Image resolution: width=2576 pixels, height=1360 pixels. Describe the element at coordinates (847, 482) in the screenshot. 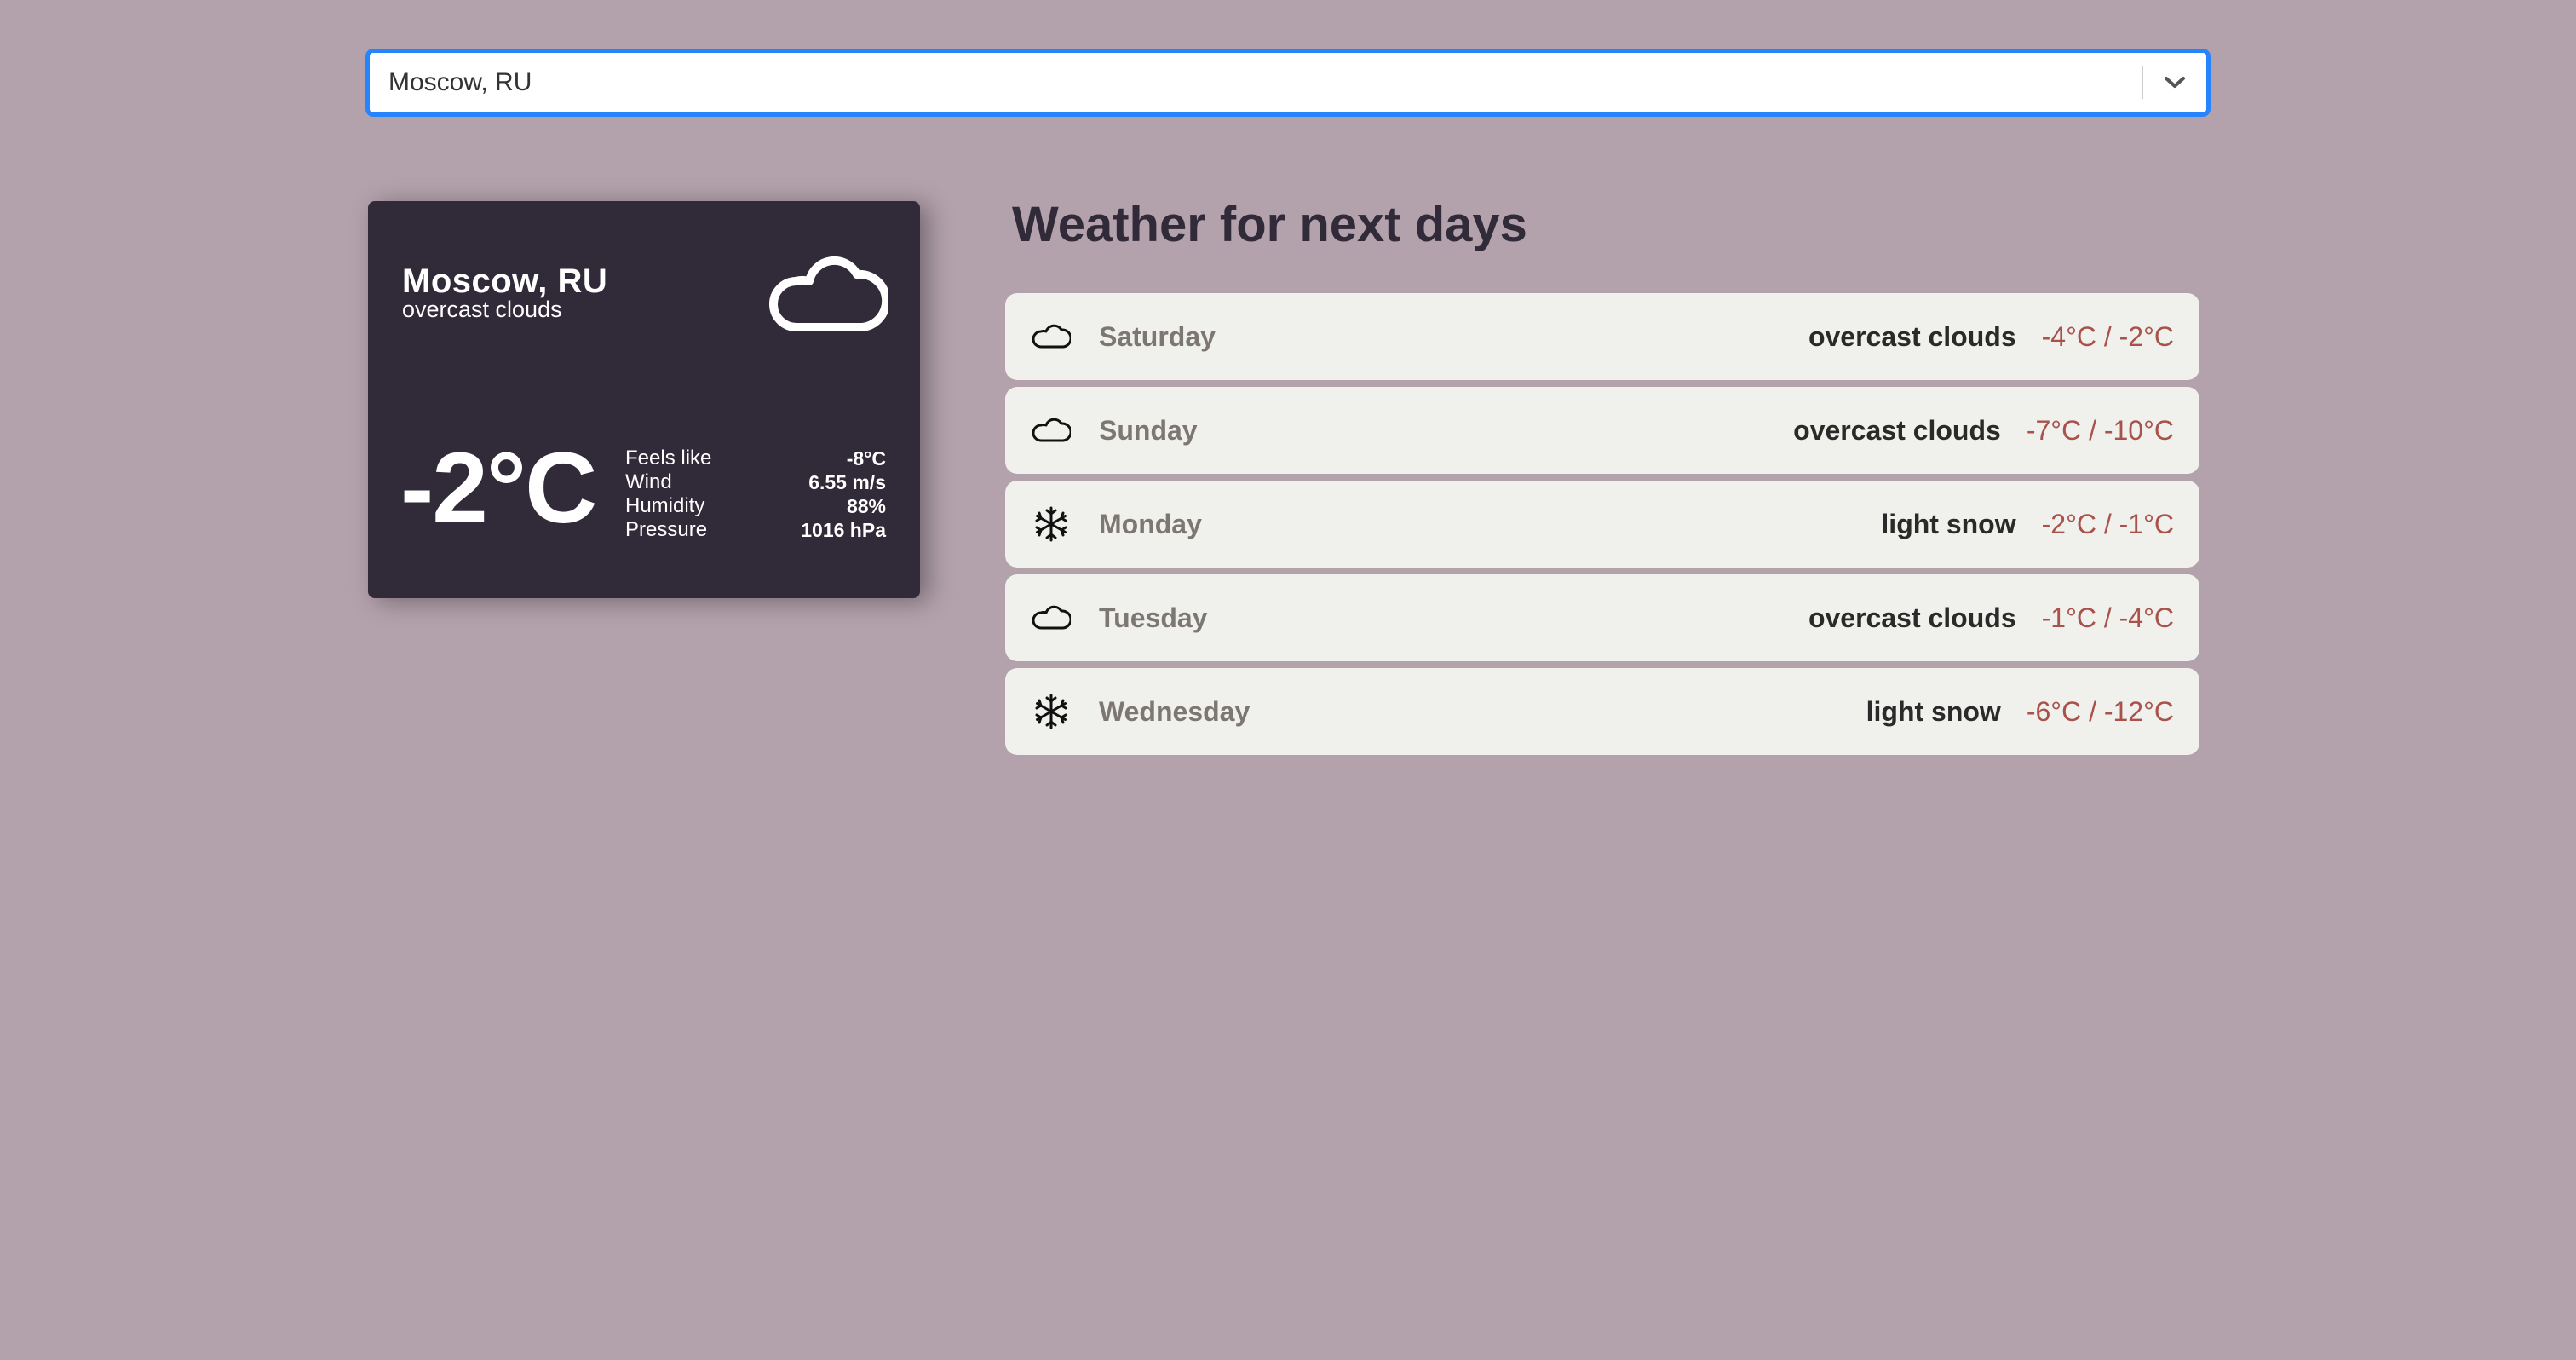

I see `detail-value-wind: 6.55 m/s` at that location.